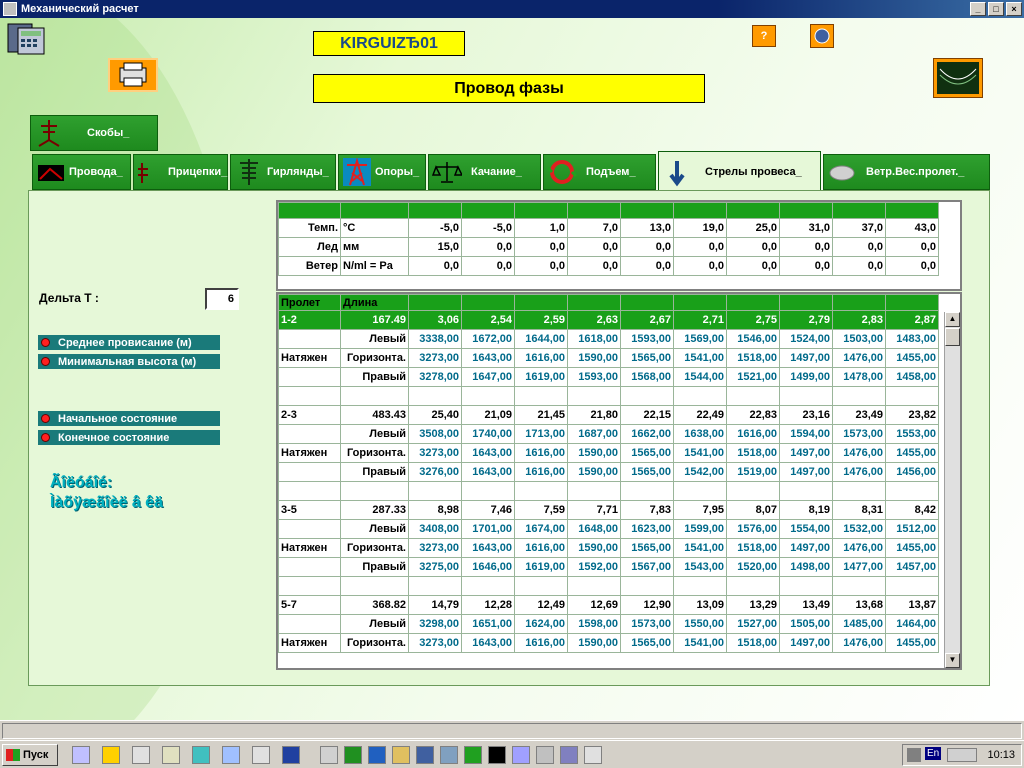 This screenshot has height=768, width=1024. Describe the element at coordinates (952, 319) in the screenshot. I see `scroll-up-button: ▲` at that location.